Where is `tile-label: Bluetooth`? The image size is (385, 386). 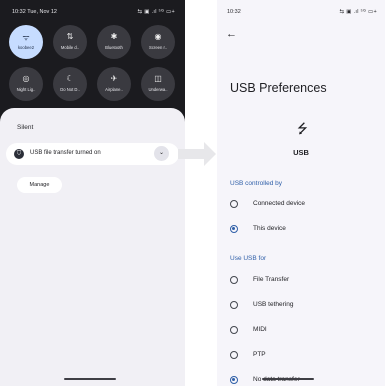
tile-label: Bluetooth is located at coordinates (114, 47).